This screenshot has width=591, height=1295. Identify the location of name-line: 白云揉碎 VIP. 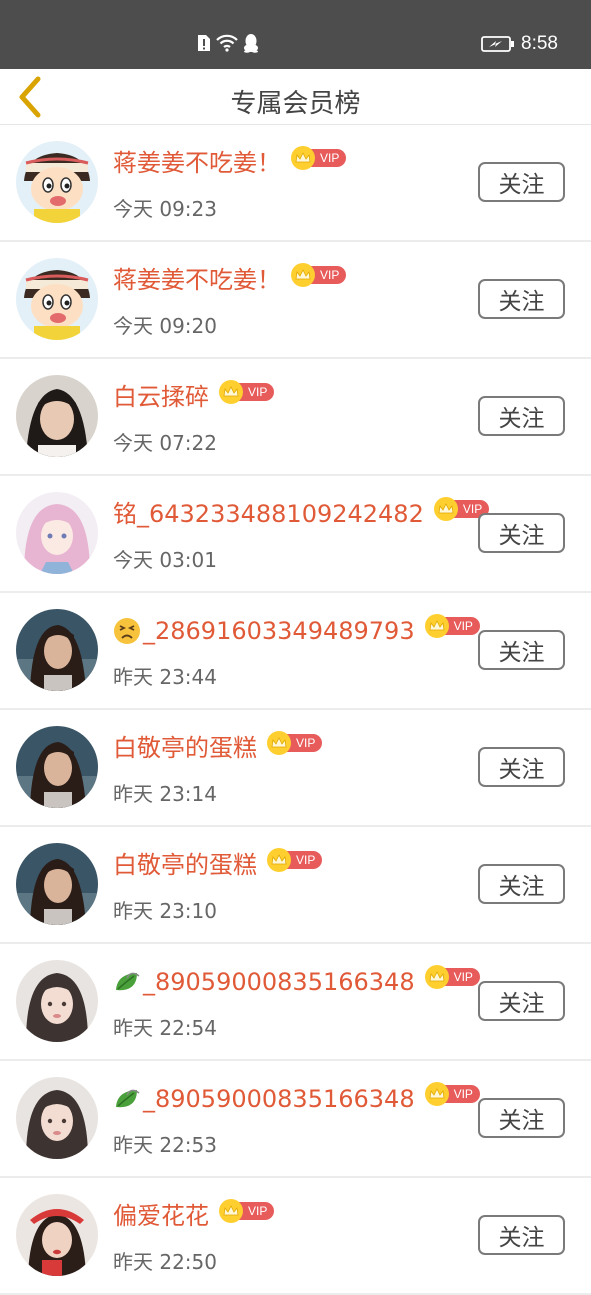
(194, 397).